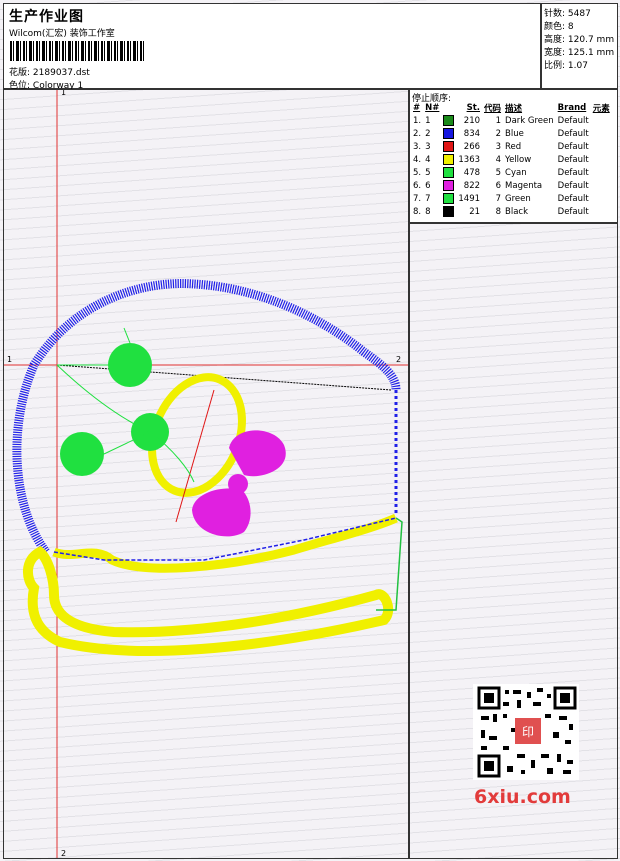 Image resolution: width=620 pixels, height=861 pixels. What do you see at coordinates (63, 93) in the screenshot?
I see `axis-label-top: 1` at bounding box center [63, 93].